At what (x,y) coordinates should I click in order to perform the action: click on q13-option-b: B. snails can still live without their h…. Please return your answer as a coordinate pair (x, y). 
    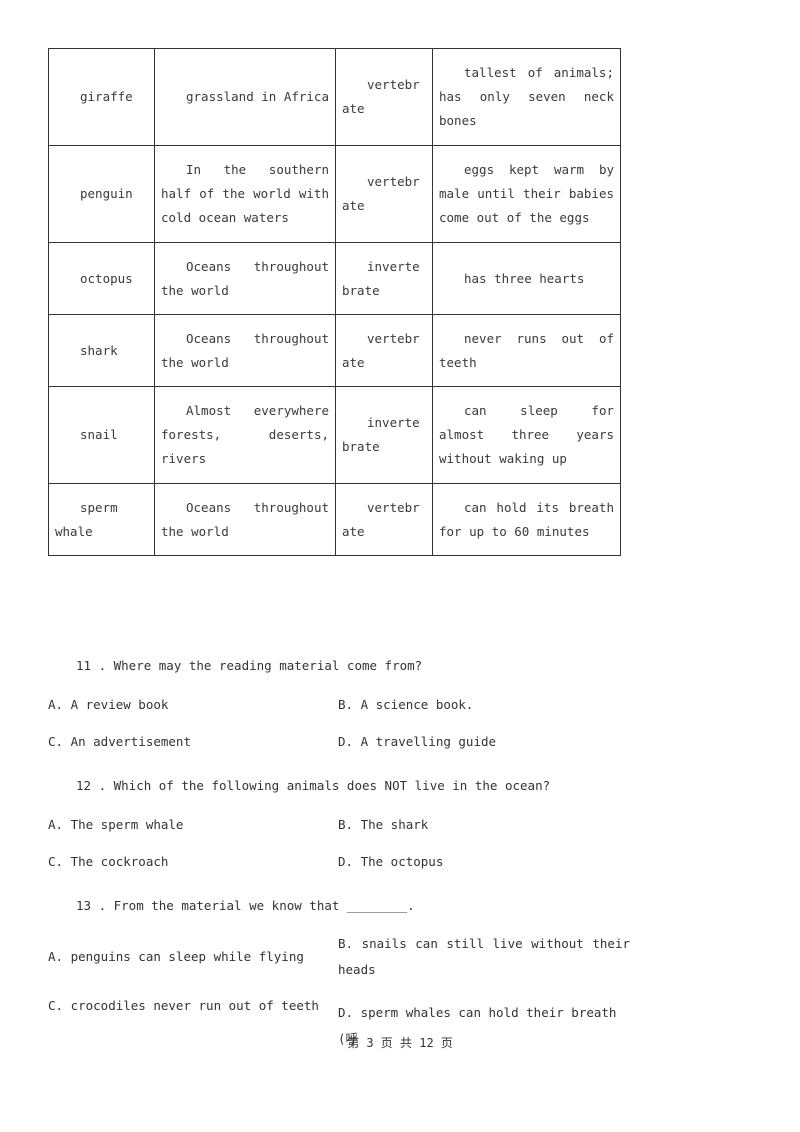
    Looking at the image, I should click on (484, 957).